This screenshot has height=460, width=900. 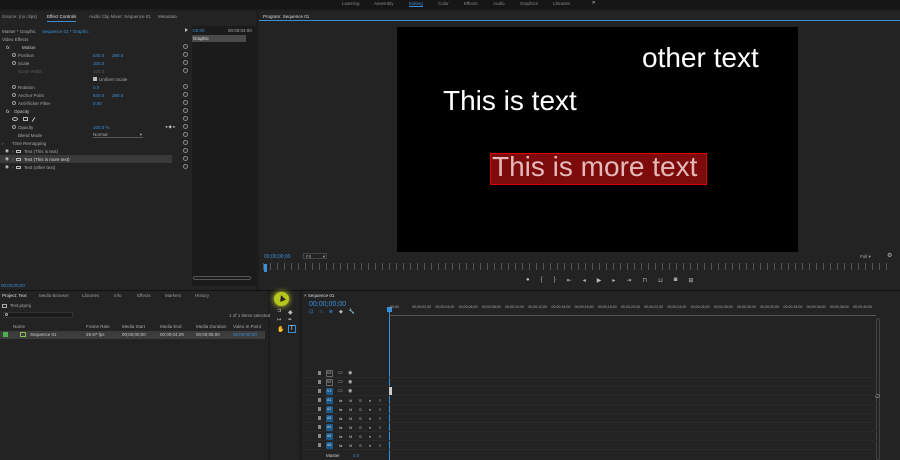 What do you see at coordinates (613, 280) in the screenshot?
I see `step-forward-icon: ▸` at bounding box center [613, 280].